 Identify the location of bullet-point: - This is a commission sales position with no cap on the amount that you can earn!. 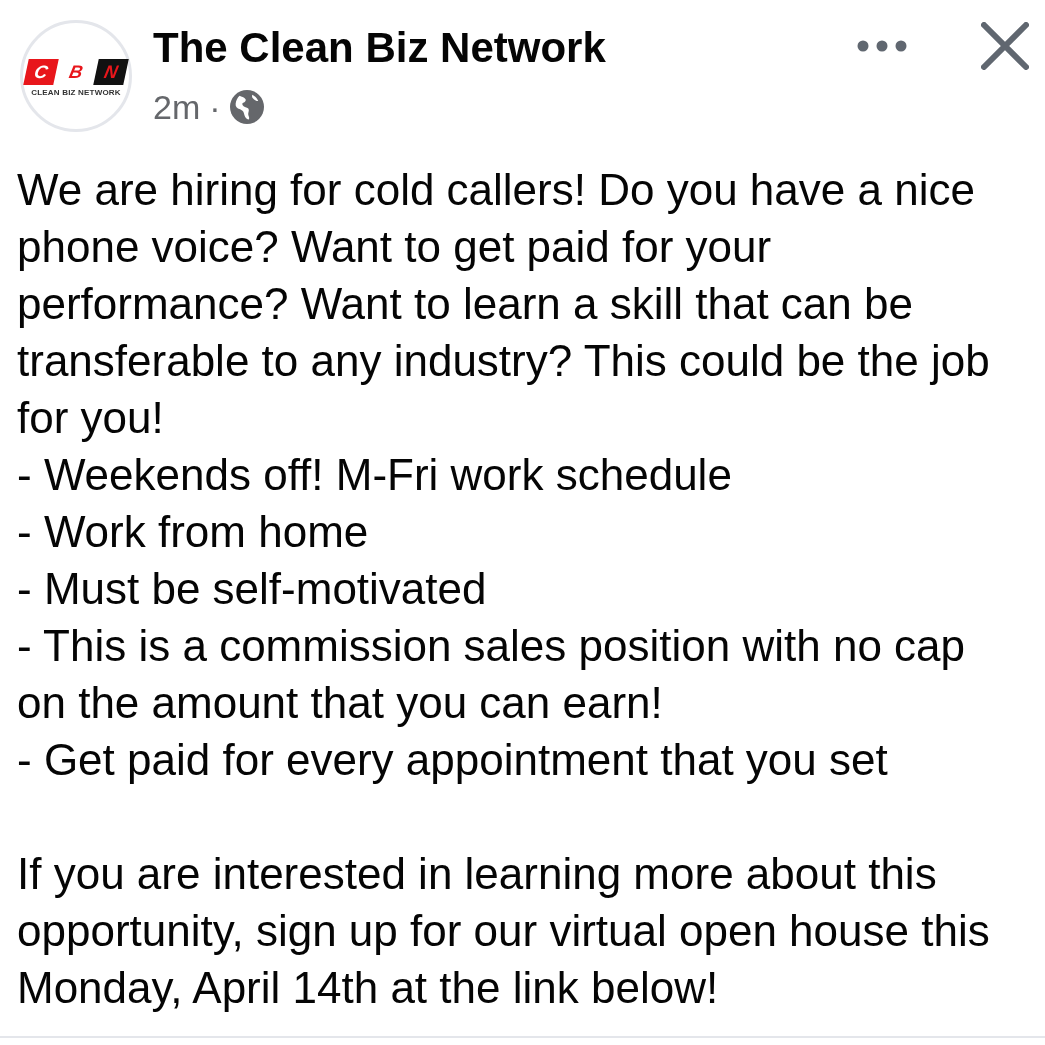
(491, 674).